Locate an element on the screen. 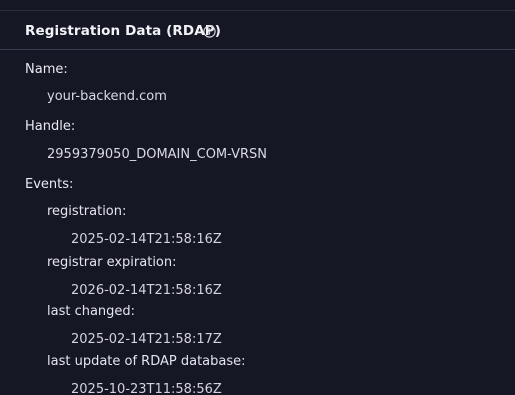  name-value: your-backend.com is located at coordinates (107, 96).